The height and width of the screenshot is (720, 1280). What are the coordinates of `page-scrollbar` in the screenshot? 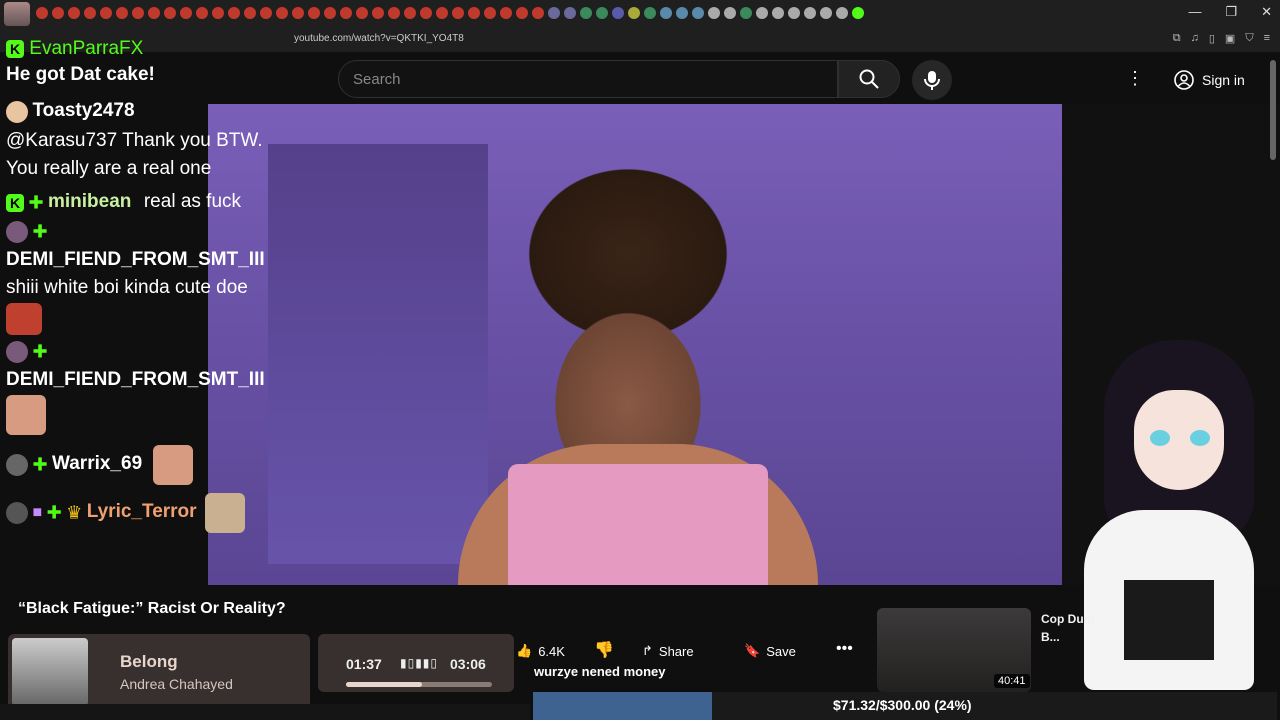 It's located at (1273, 110).